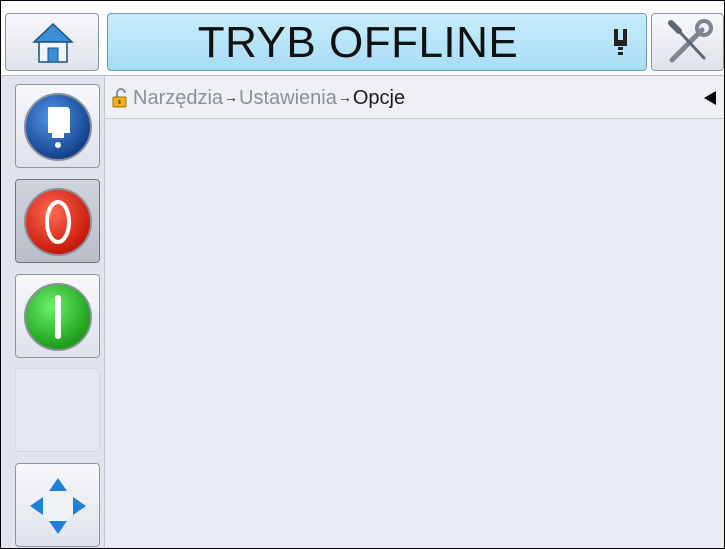 This screenshot has width=725, height=549. Describe the element at coordinates (379, 98) in the screenshot. I see `breadcrumb-current: Opcje` at that location.